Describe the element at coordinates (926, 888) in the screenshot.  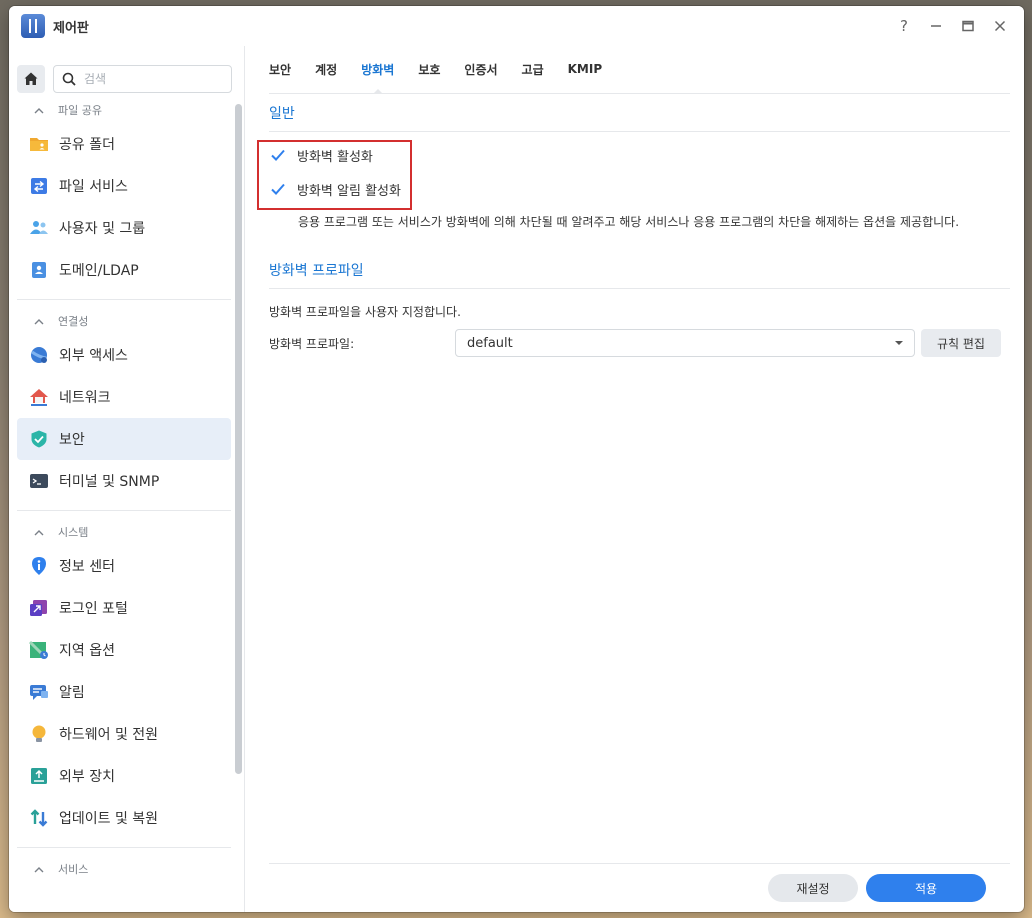
I see `apply-button: 적용` at that location.